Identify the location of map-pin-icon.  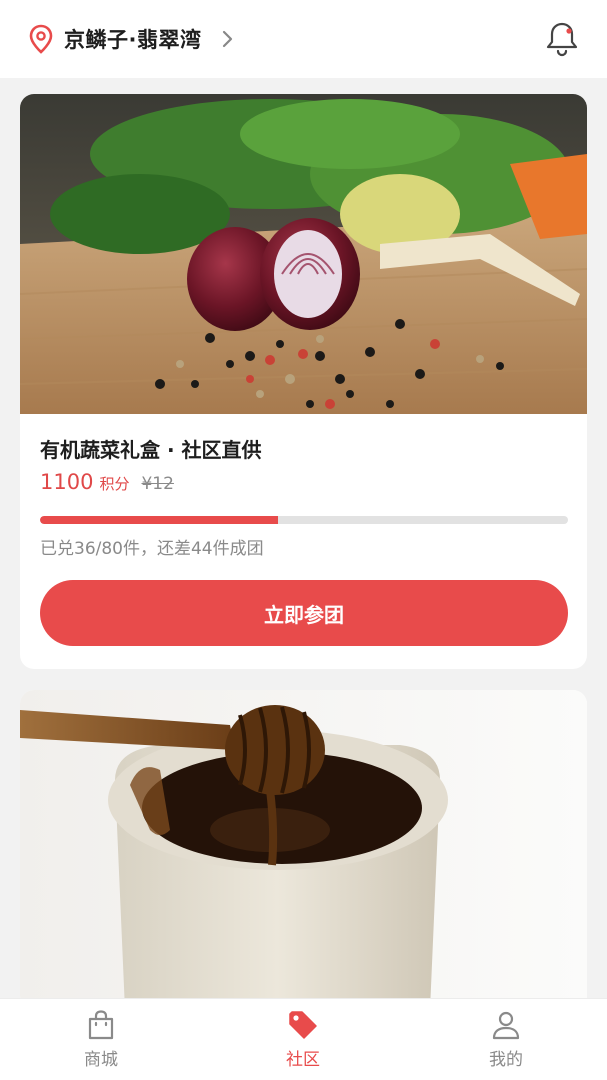
(41, 39).